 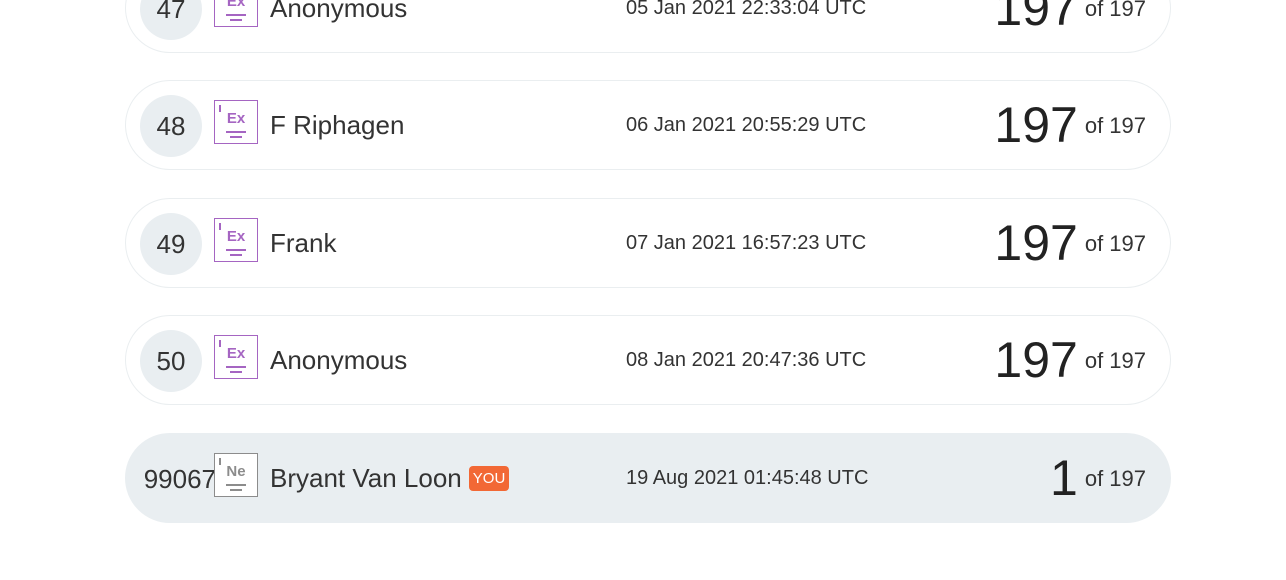 I want to click on rank-number: 49, so click(x=171, y=244).